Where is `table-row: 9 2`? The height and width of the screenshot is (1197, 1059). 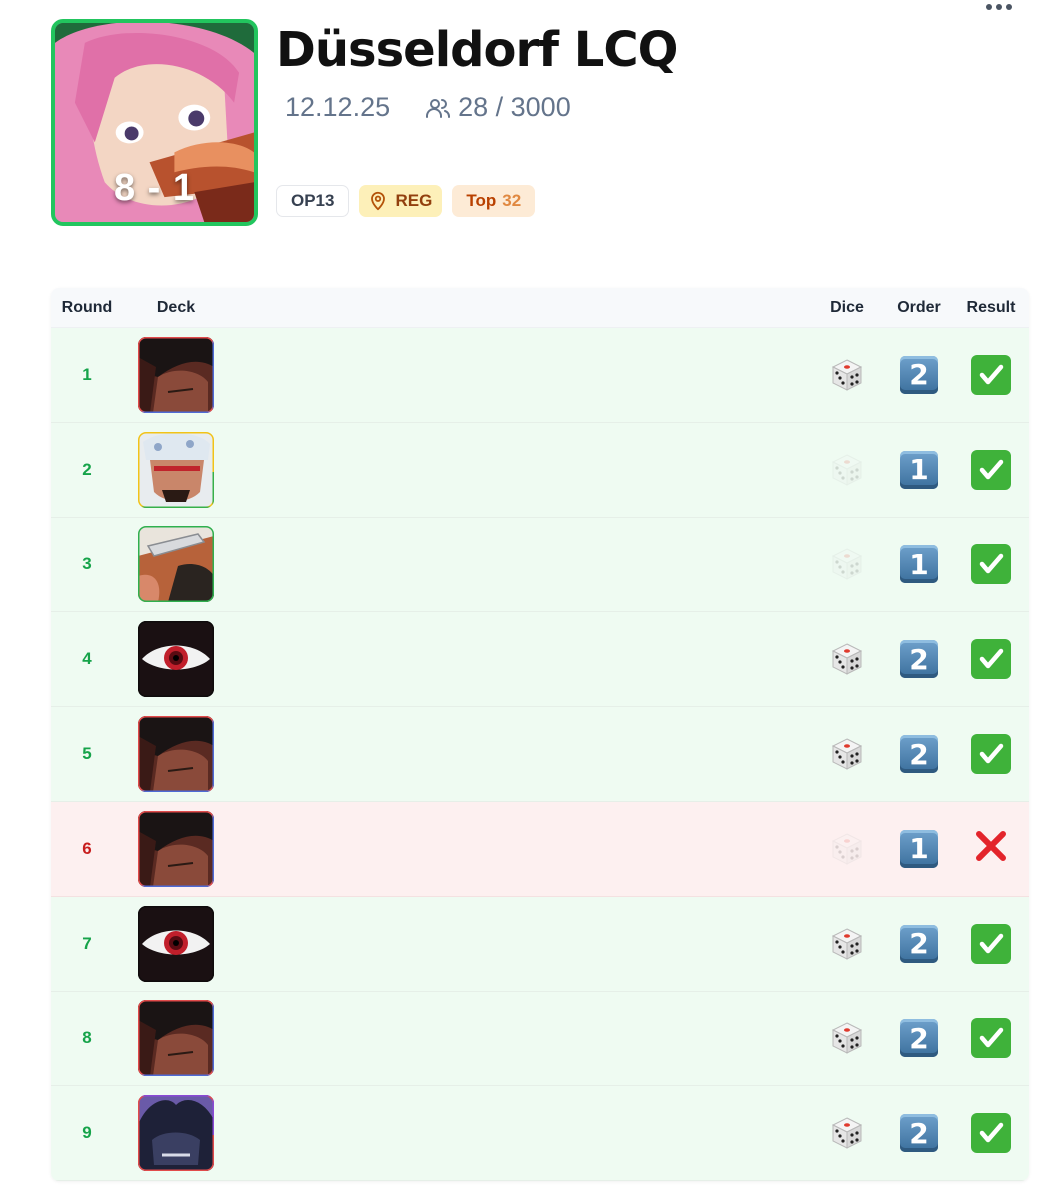
table-row: 9 2 is located at coordinates (540, 1134).